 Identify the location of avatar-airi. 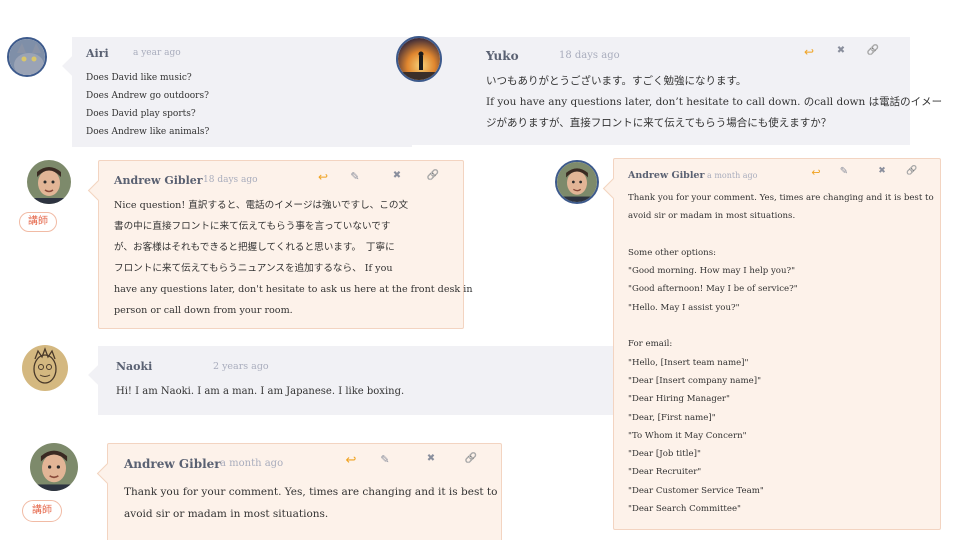
(27, 57).